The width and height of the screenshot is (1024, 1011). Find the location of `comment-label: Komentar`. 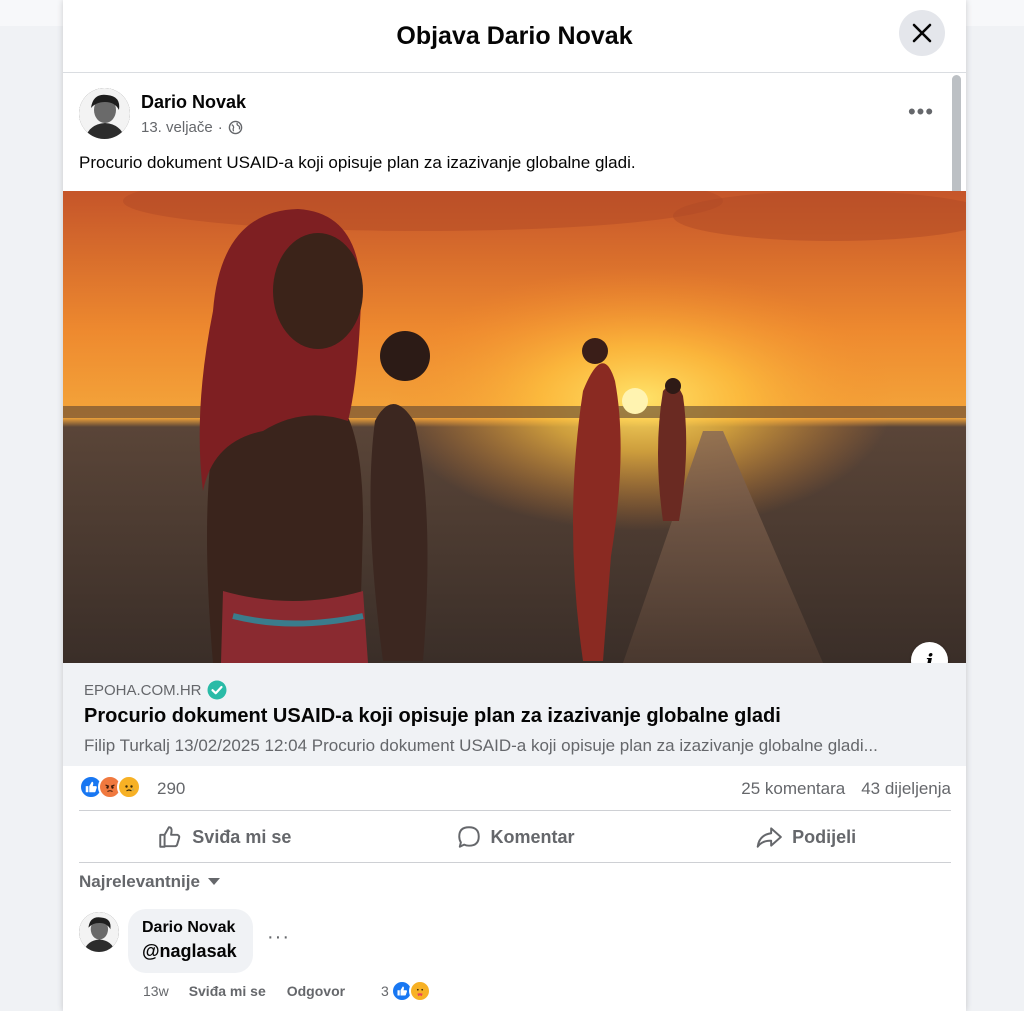

comment-label: Komentar is located at coordinates (532, 836).